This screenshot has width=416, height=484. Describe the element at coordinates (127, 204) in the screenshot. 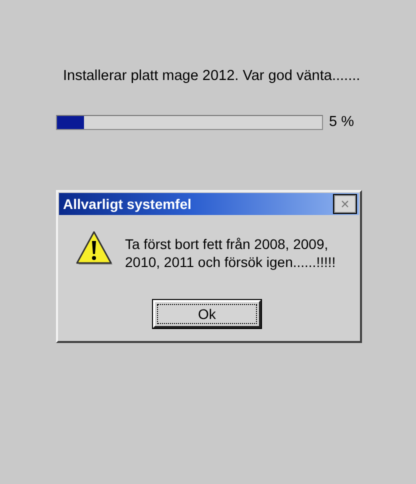

I see `dialog-title: Allvarligt systemfel` at that location.